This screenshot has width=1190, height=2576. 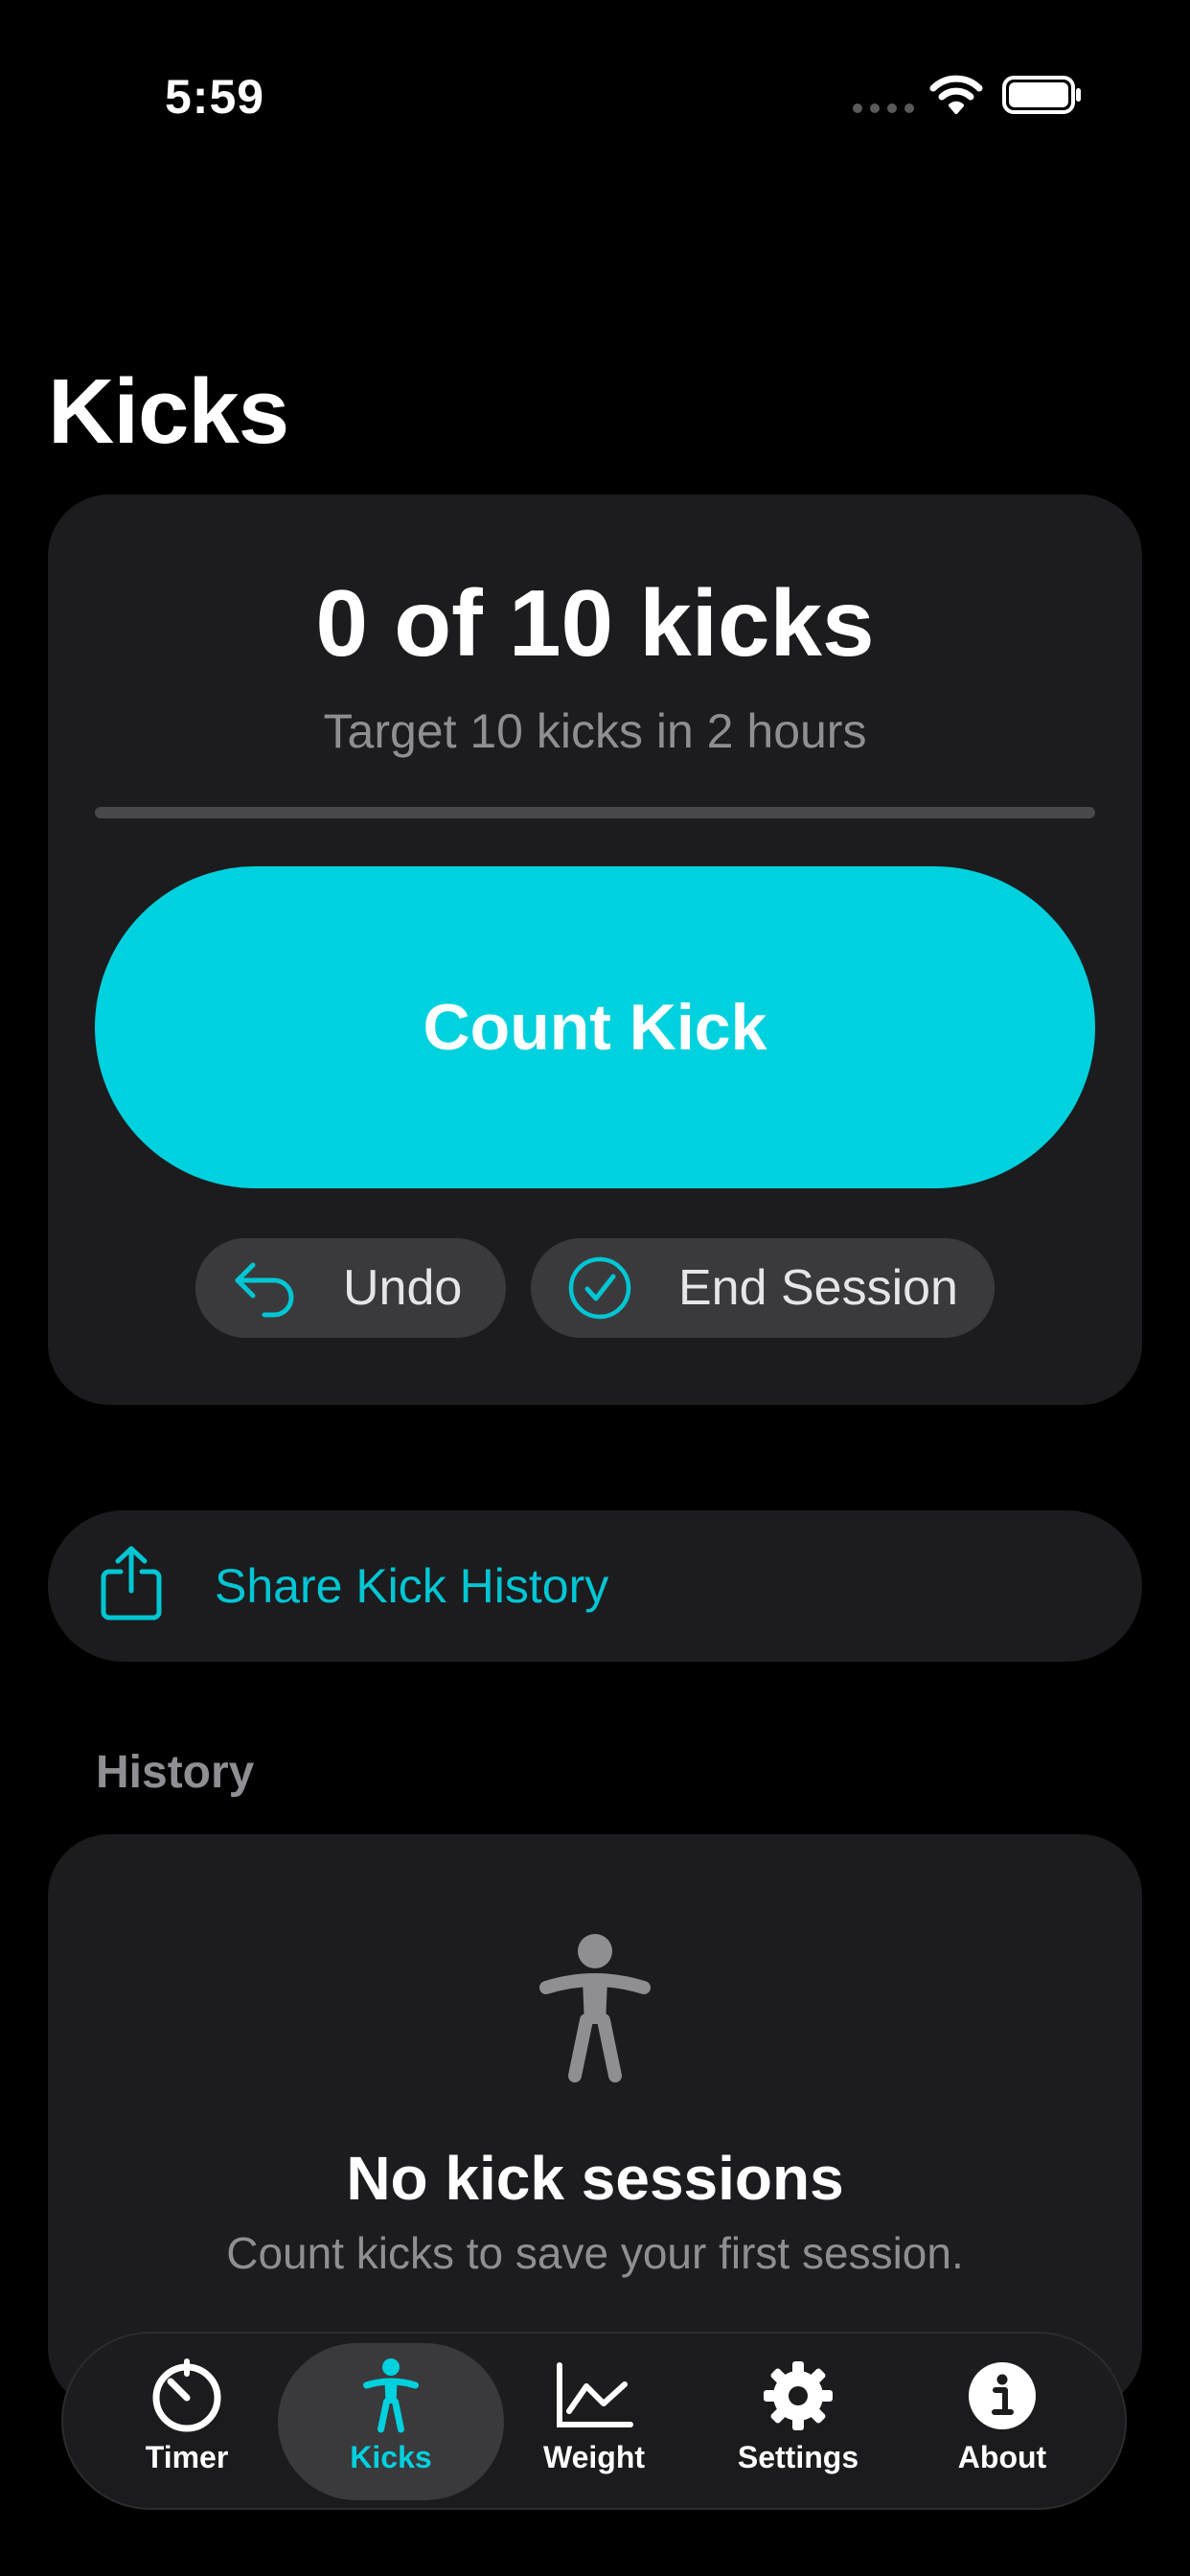 What do you see at coordinates (595, 812) in the screenshot?
I see `kick-progress-bar` at bounding box center [595, 812].